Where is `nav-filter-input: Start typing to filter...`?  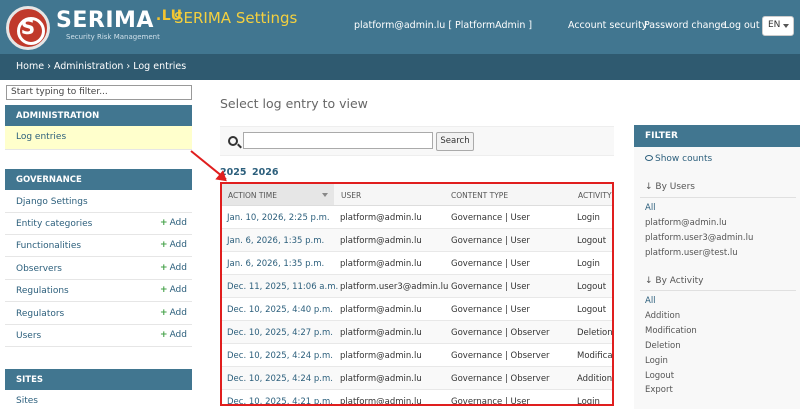
nav-filter-input: Start typing to filter... is located at coordinates (99, 92).